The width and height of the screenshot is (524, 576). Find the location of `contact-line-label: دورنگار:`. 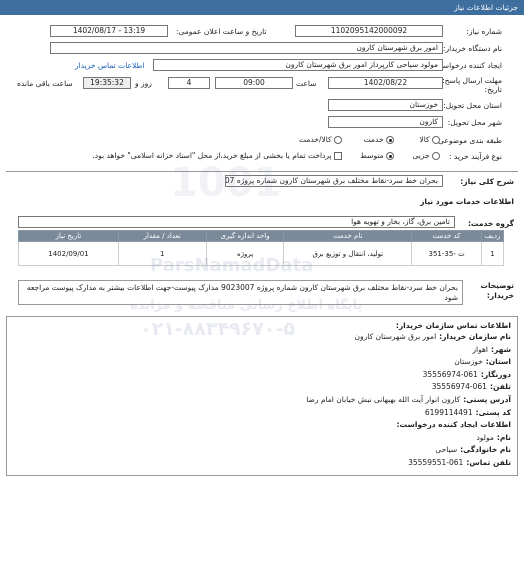

contact-line-label: دورنگار: is located at coordinates (495, 374).